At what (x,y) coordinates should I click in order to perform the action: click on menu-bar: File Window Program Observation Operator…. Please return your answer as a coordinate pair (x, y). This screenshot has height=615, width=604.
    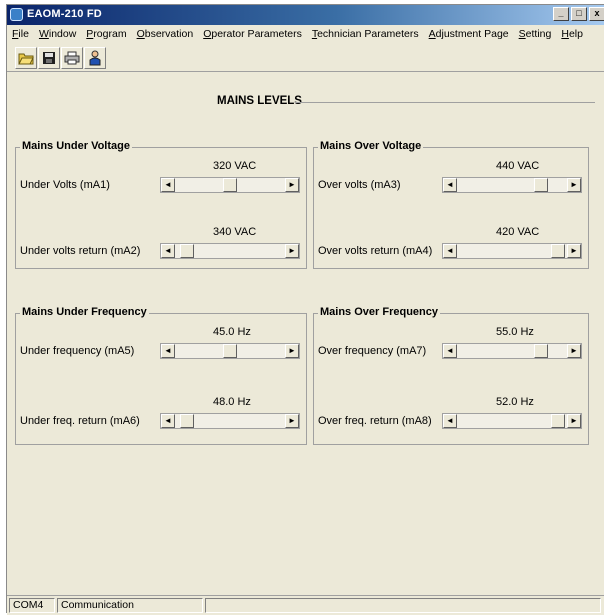
    Looking at the image, I should click on (305, 34).